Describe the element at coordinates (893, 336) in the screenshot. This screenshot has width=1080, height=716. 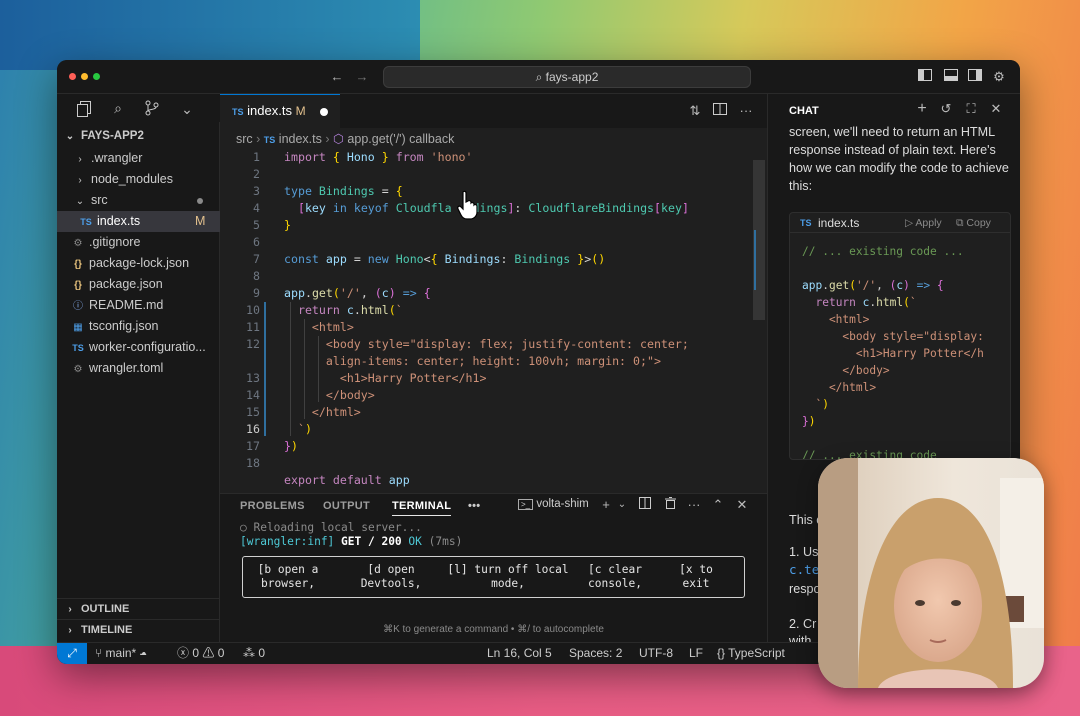
I see `chat-code-line: <body style="display:` at that location.